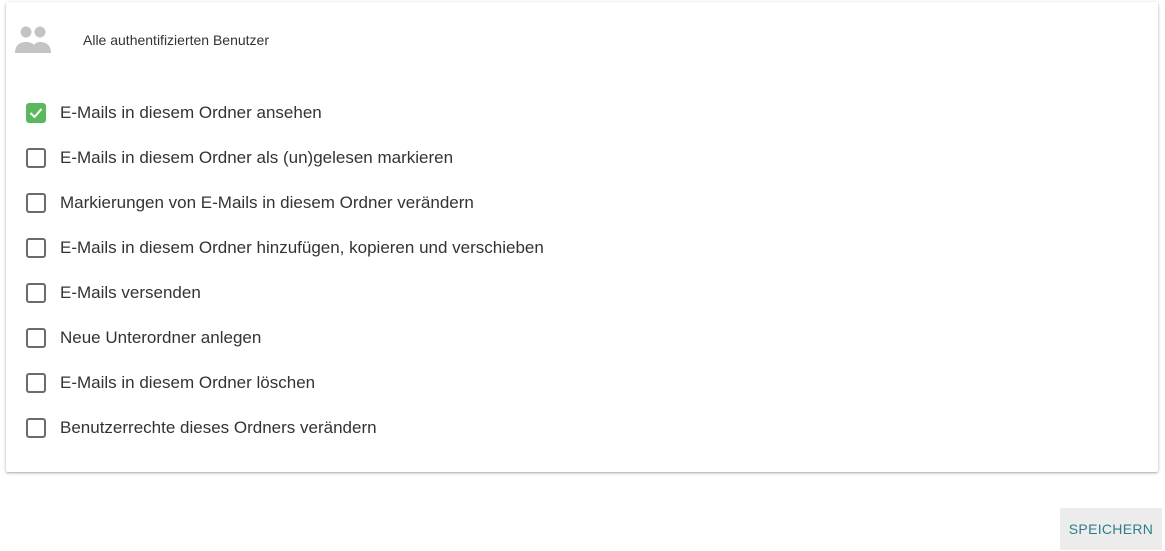 This screenshot has width=1165, height=551. Describe the element at coordinates (188, 382) in the screenshot. I see `permission-label: E-Mails in diesem Ordner löschen` at that location.